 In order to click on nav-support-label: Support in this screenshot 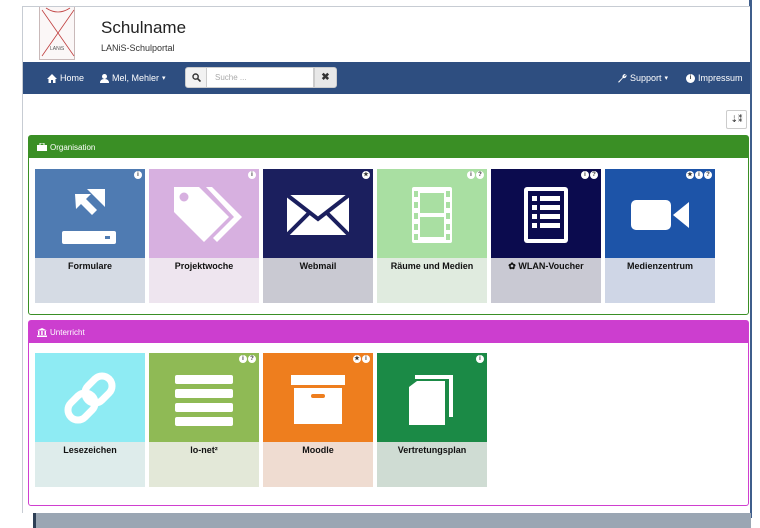, I will do `click(646, 78)`.